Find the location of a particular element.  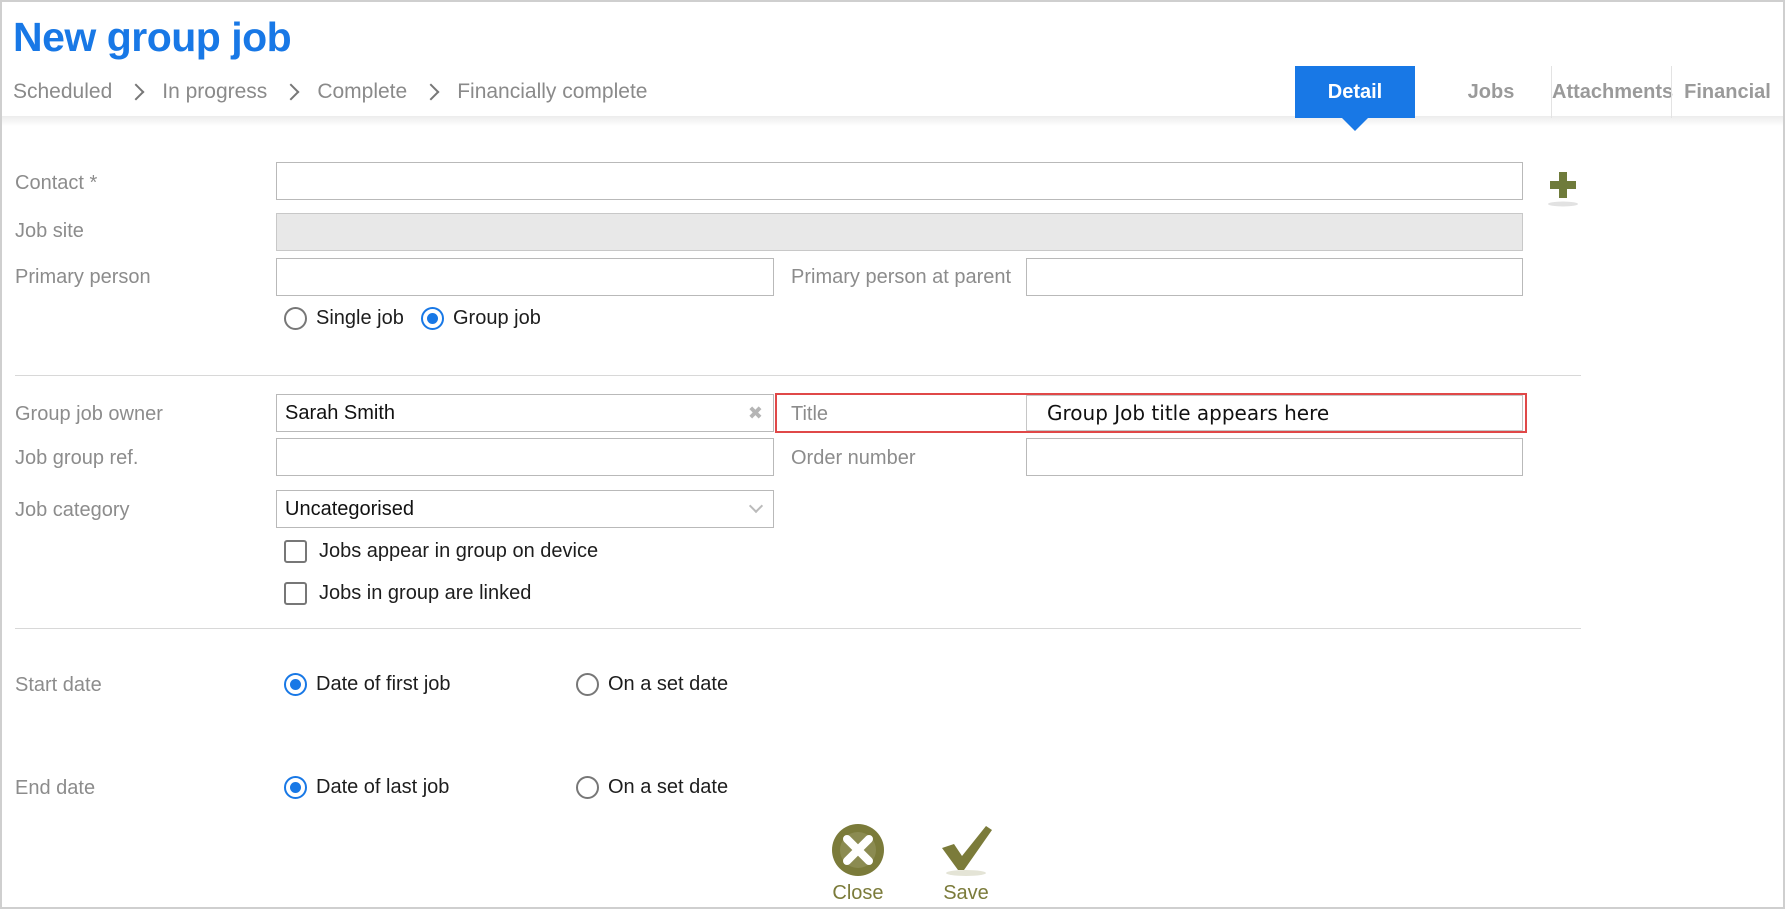

radio-start-first-job: Date of first job is located at coordinates (367, 684).